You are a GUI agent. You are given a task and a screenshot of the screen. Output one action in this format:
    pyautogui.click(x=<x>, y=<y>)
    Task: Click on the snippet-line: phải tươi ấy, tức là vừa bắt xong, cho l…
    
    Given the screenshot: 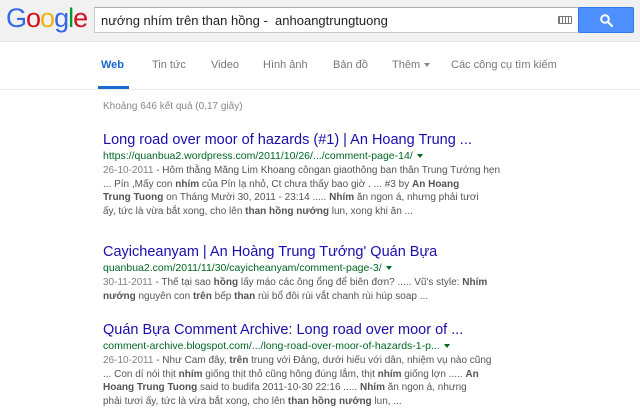 What is the action you would take?
    pyautogui.click(x=363, y=402)
    